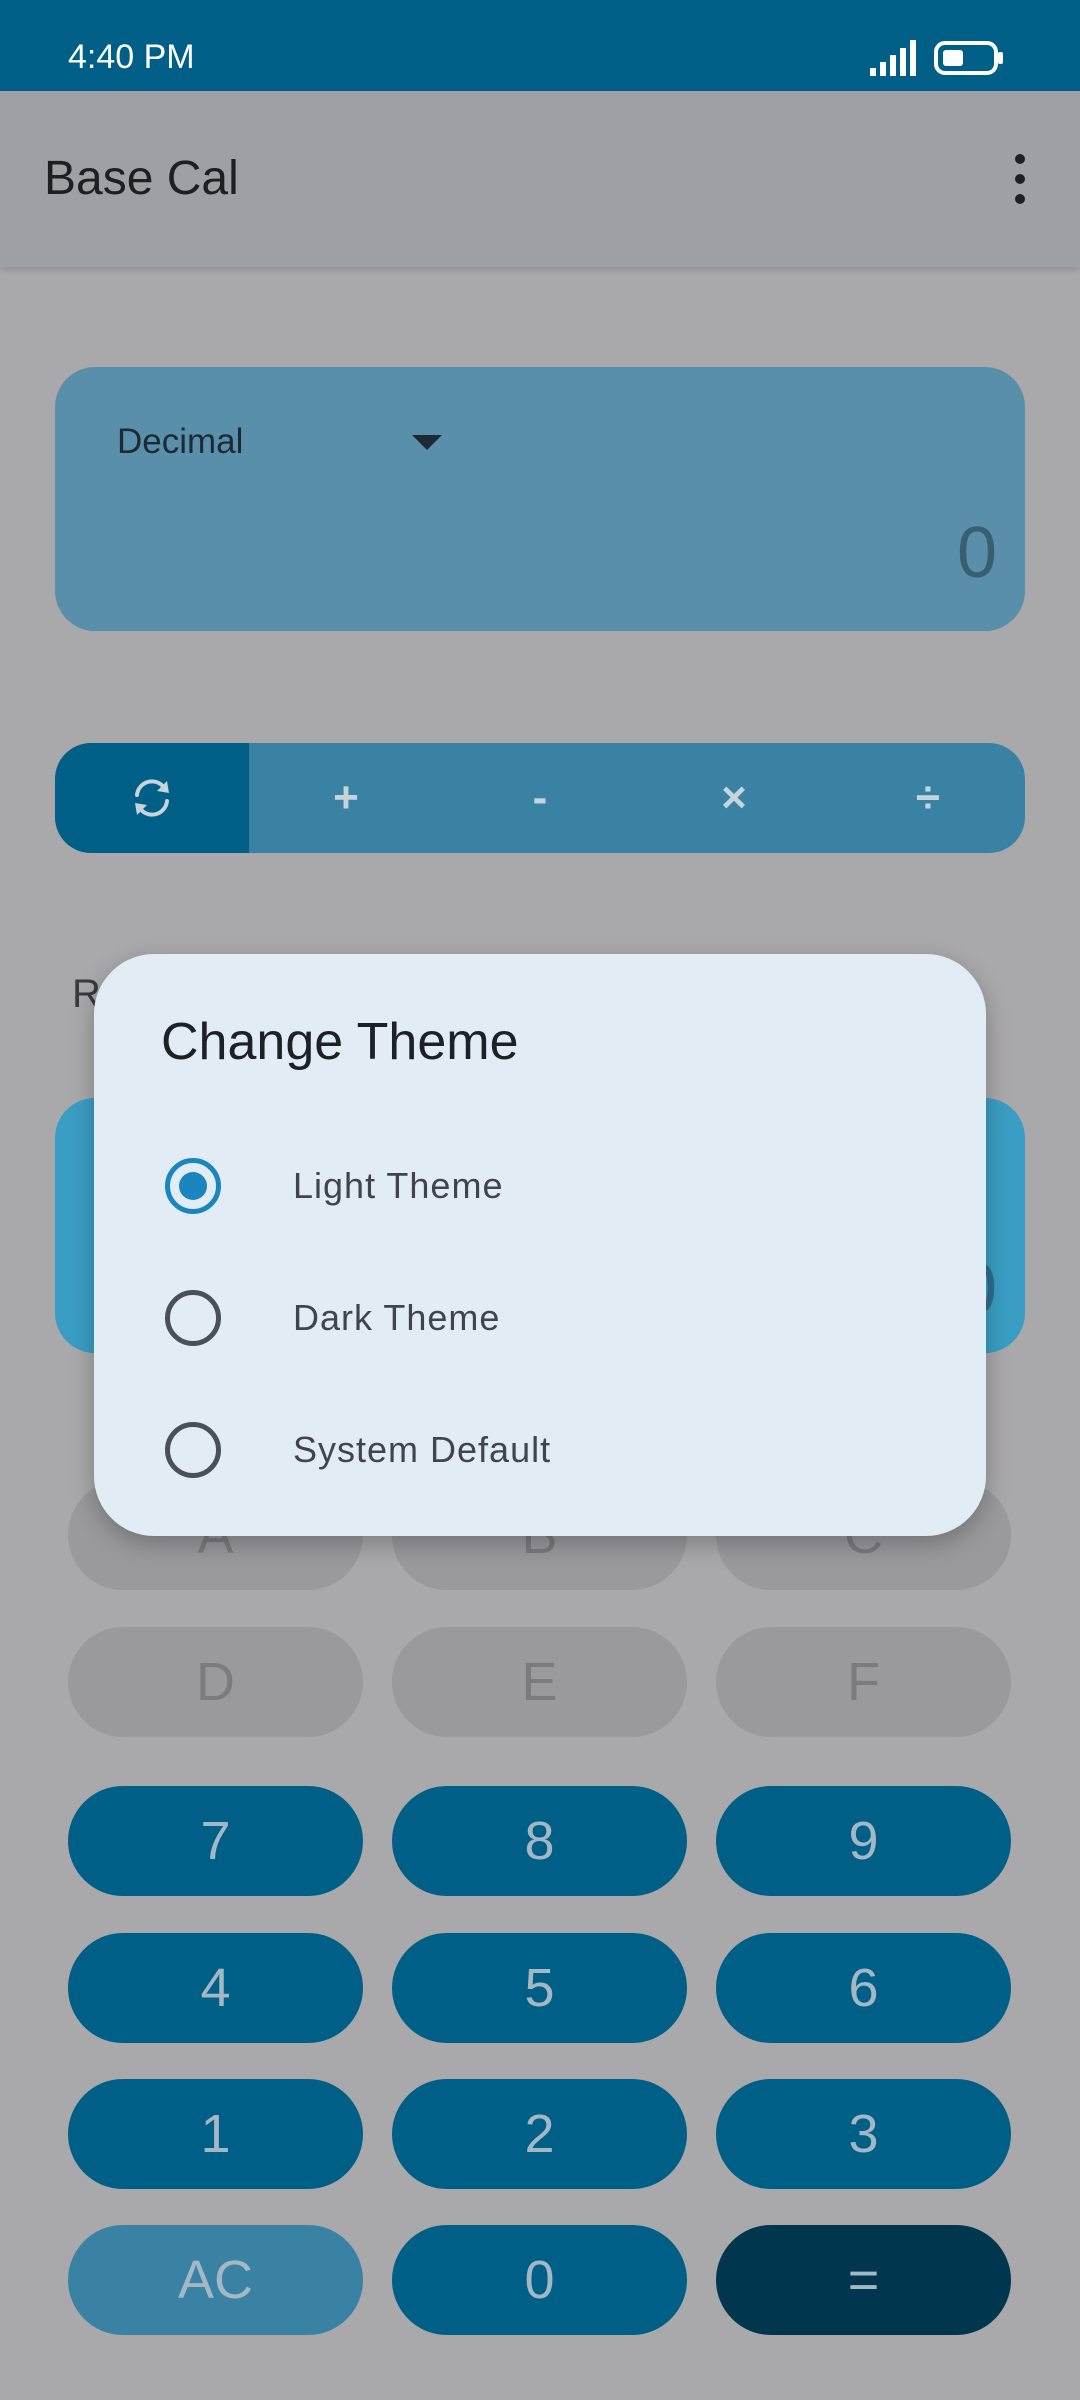 The height and width of the screenshot is (2400, 1080). I want to click on key-5: 5, so click(539, 1988).